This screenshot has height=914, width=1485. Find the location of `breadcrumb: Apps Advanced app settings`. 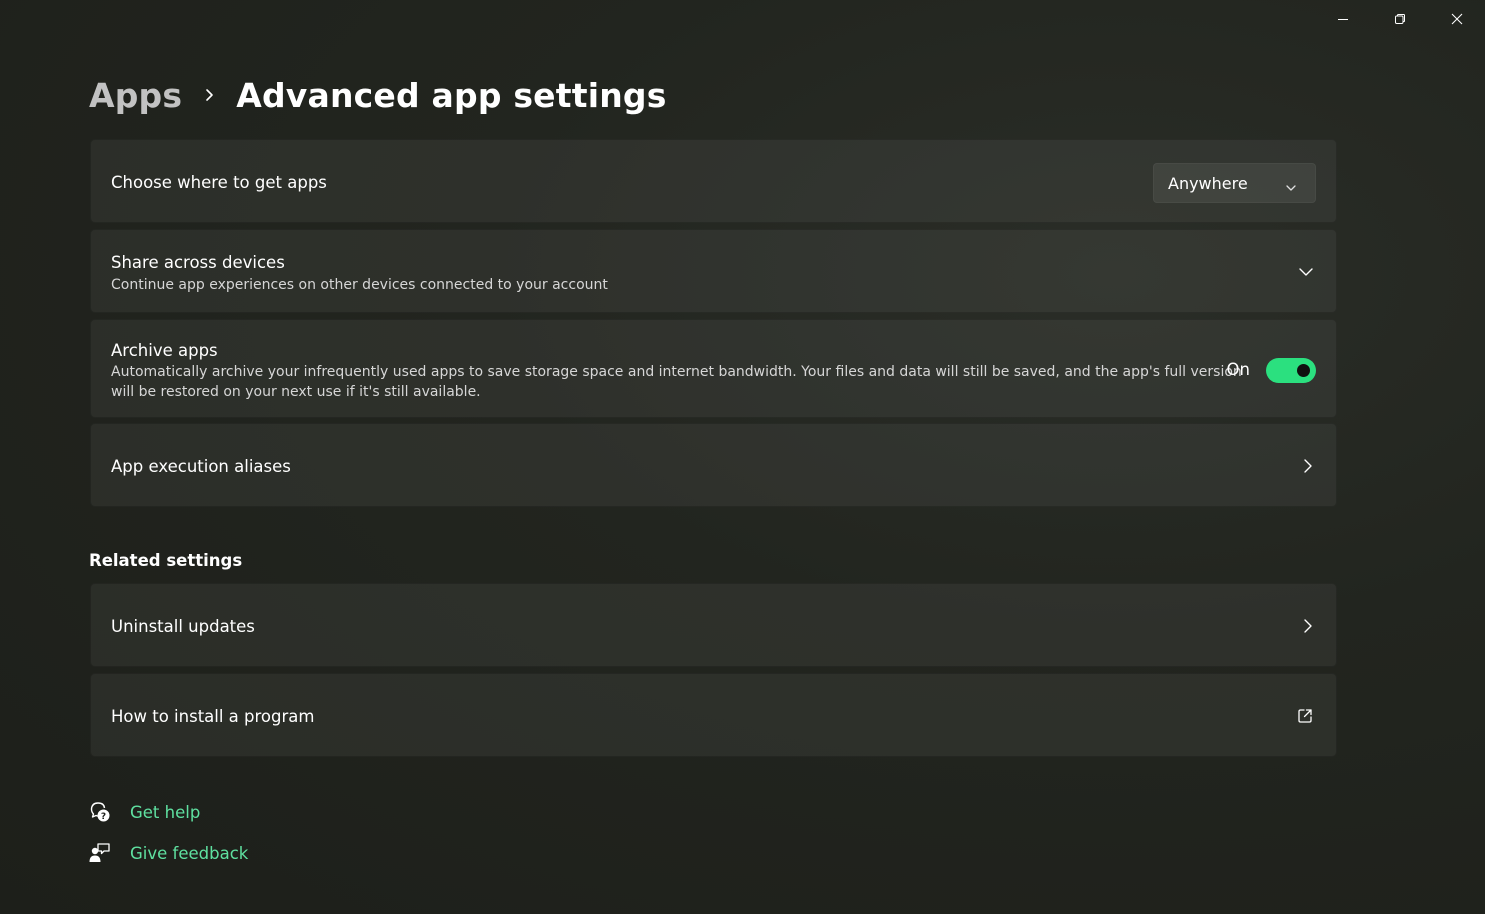

breadcrumb: Apps Advanced app settings is located at coordinates (378, 95).